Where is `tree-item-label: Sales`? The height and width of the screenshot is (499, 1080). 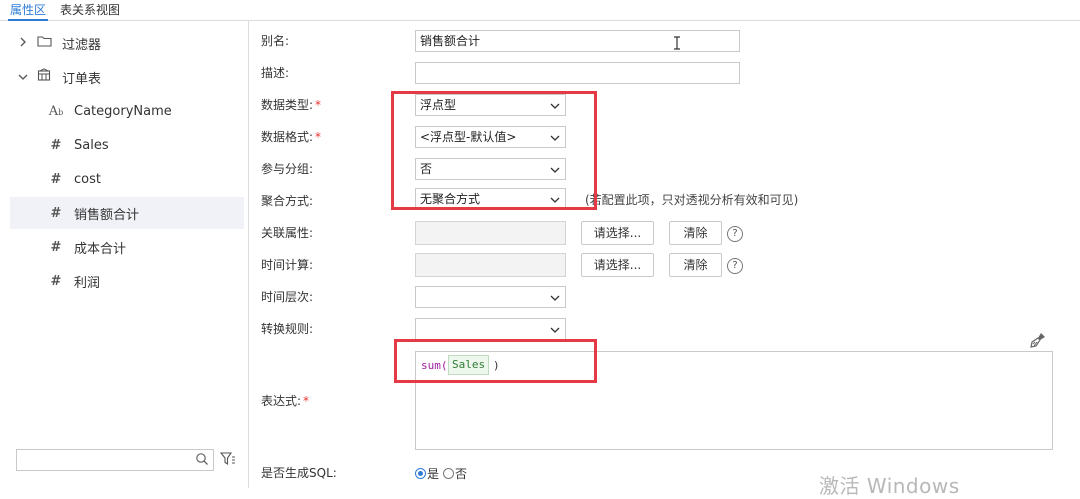
tree-item-label: Sales is located at coordinates (91, 145).